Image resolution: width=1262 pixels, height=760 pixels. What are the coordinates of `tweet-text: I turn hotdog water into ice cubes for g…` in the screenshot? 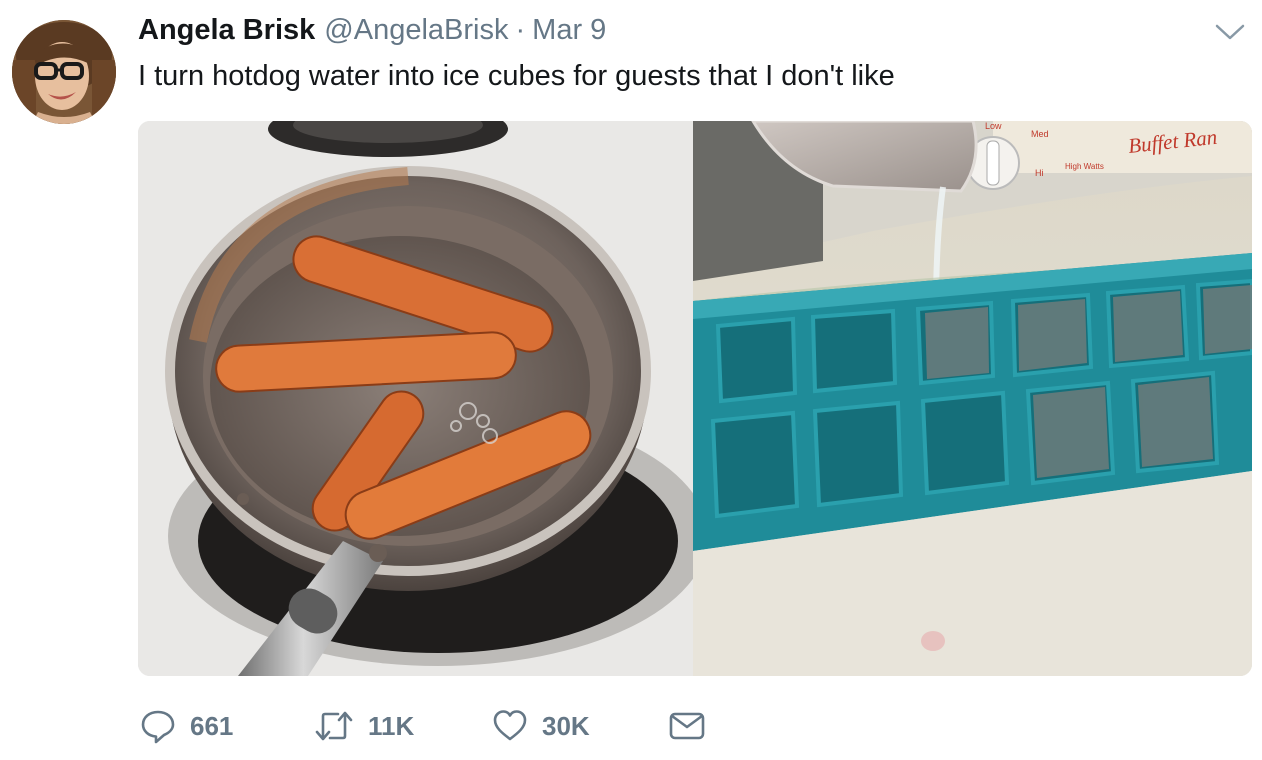 It's located at (516, 76).